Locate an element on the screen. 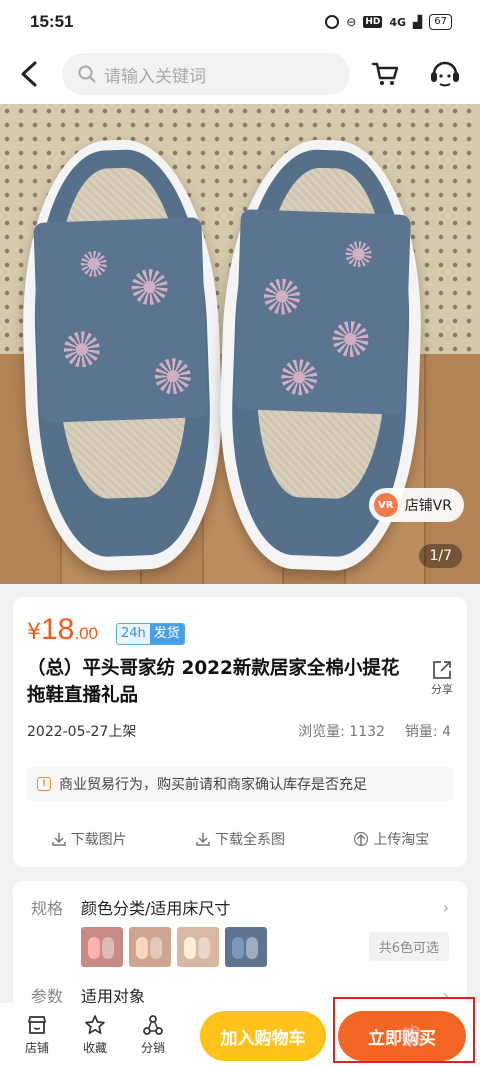  spec-card: 规格 颜色分类/适用床尺寸 › 共6色可选 参数 适用对象 › is located at coordinates (240, 943).